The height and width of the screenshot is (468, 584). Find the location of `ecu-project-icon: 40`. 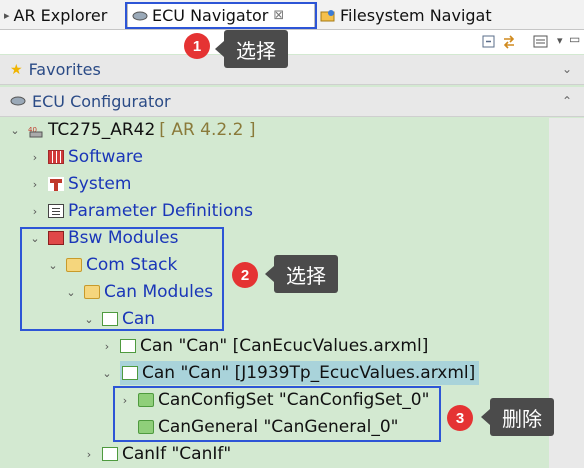

ecu-project-icon: 40 is located at coordinates (36, 130).